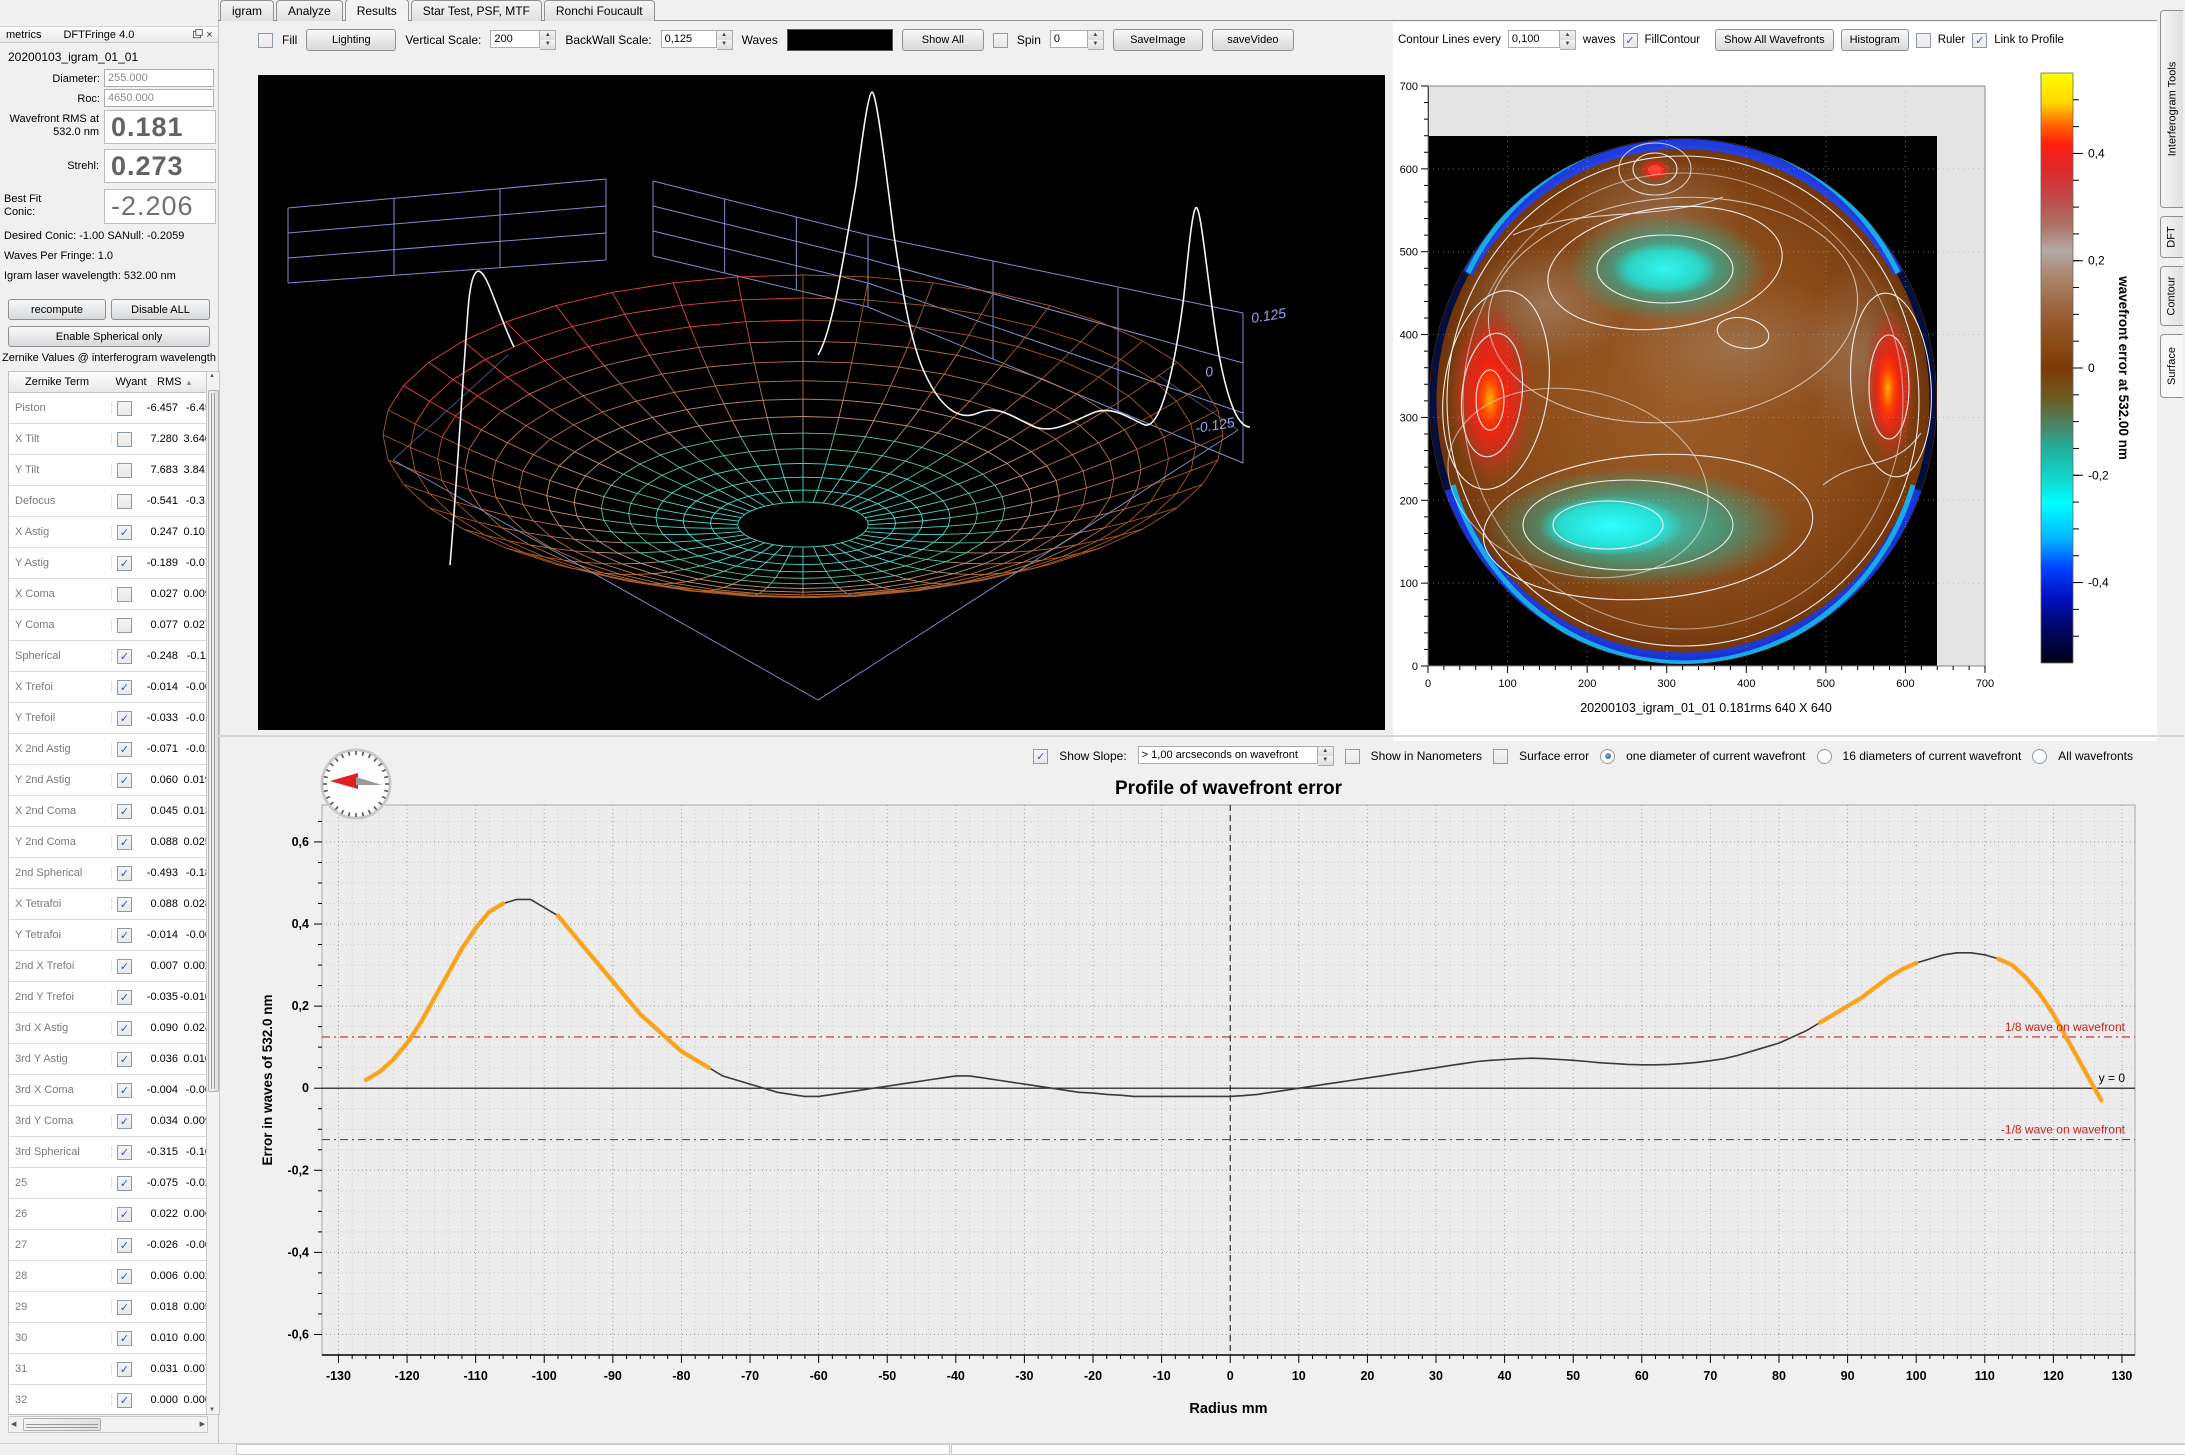 The image size is (2185, 1455). What do you see at coordinates (599, 10) in the screenshot?
I see `tab-ronchi-foucault: Ronchi Foucault` at bounding box center [599, 10].